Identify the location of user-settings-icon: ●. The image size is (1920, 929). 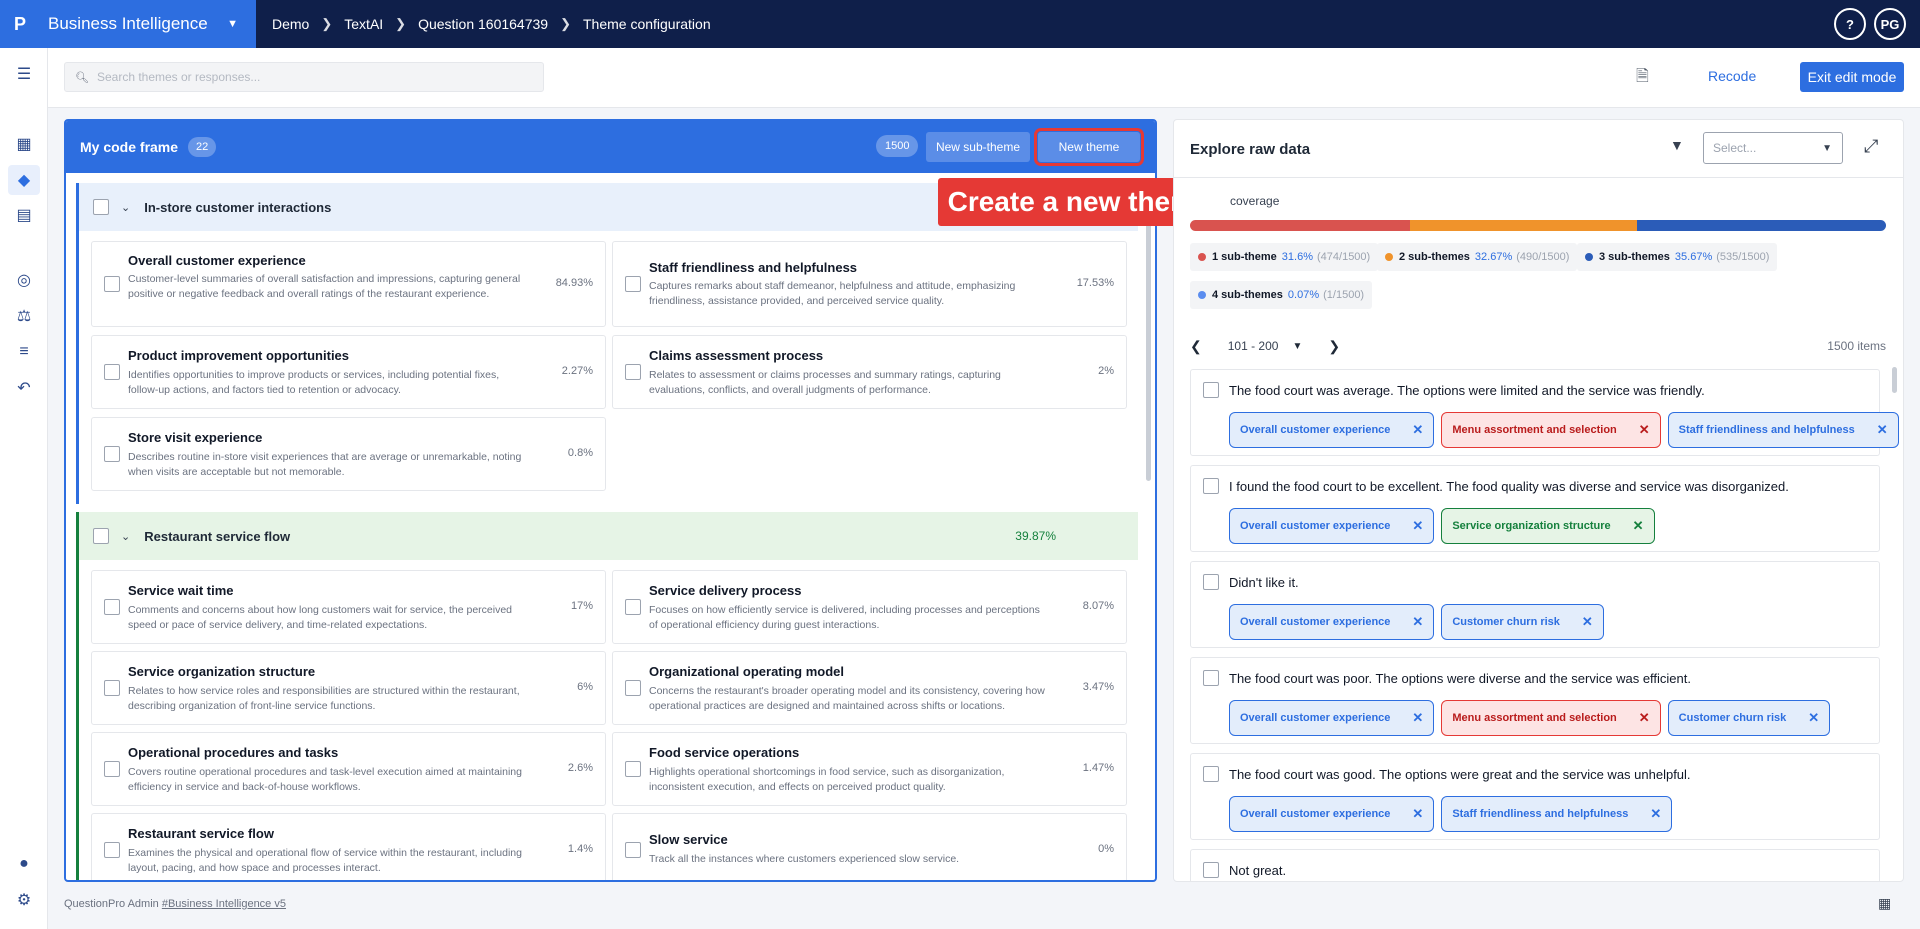
(24, 864).